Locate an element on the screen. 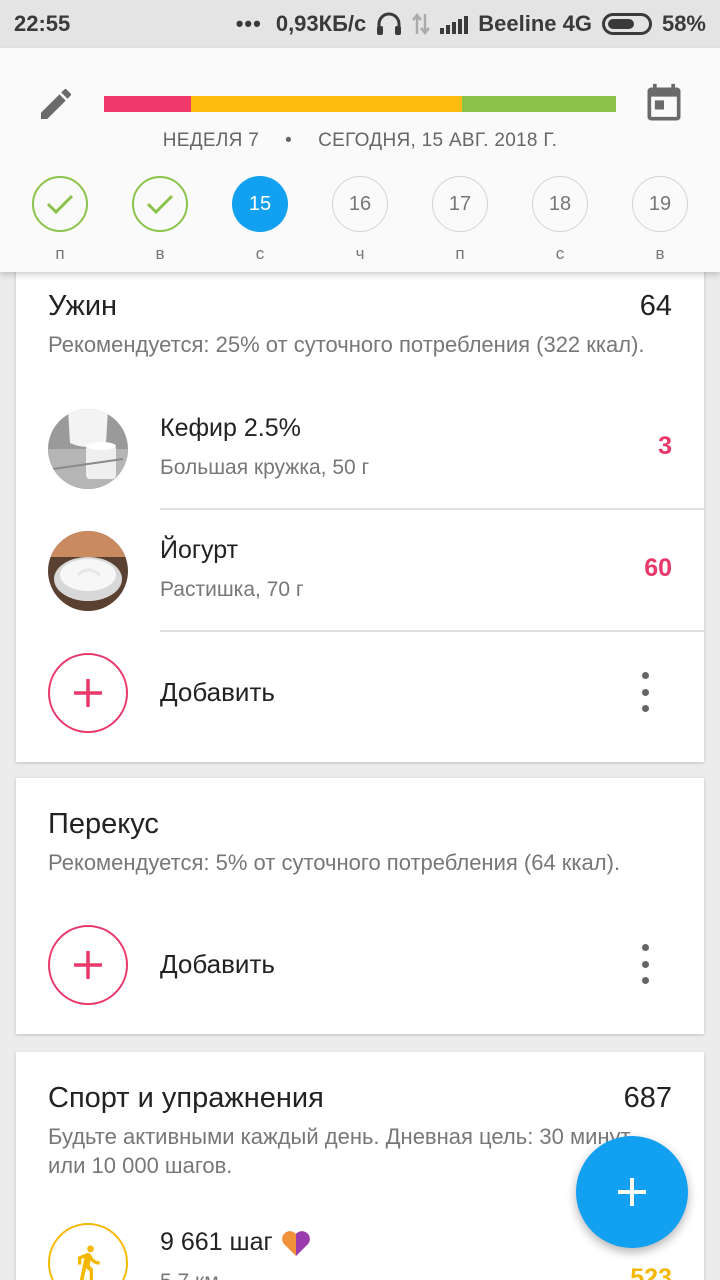 The height and width of the screenshot is (1280, 720). steps-calories: 523 is located at coordinates (651, 1272).